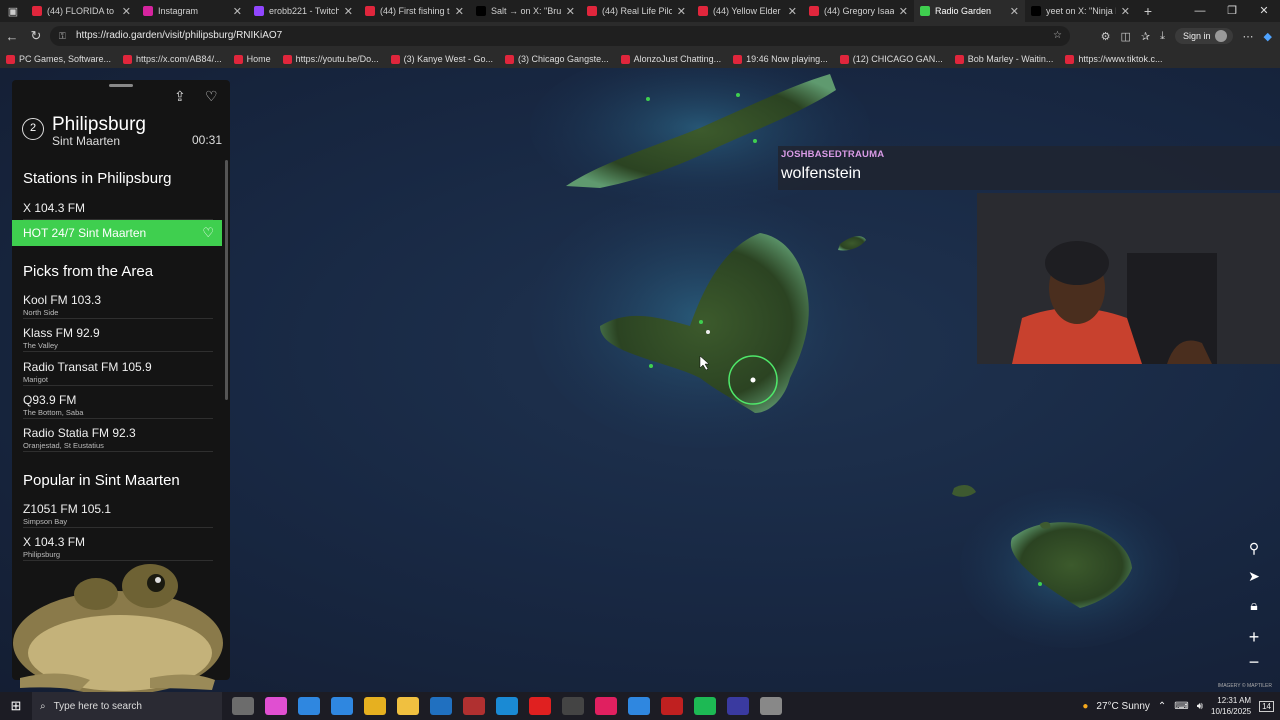 This screenshot has height=720, width=1280. I want to click on browser-tab: (44) Real Life Pilots ✕, so click(636, 11).